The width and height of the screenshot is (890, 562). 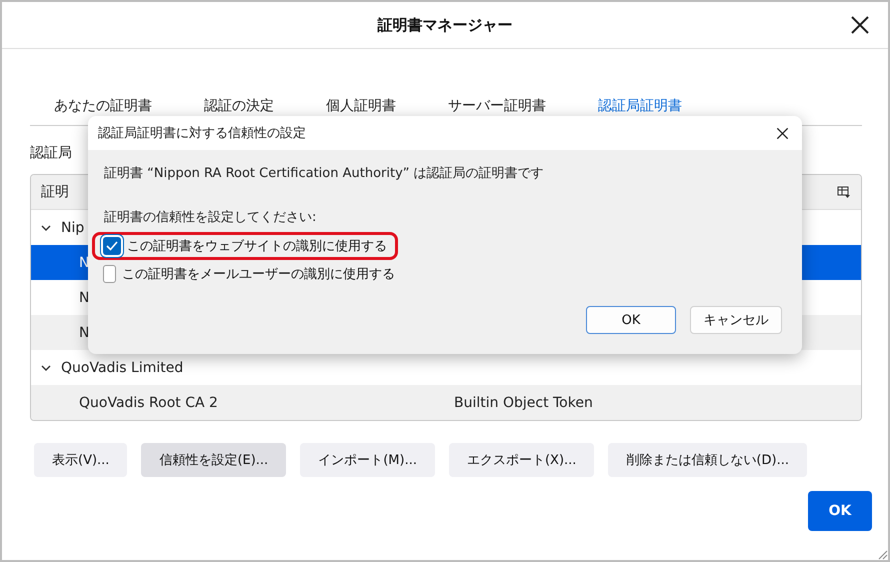 I want to click on tab: 個人証明書, so click(x=375, y=111).